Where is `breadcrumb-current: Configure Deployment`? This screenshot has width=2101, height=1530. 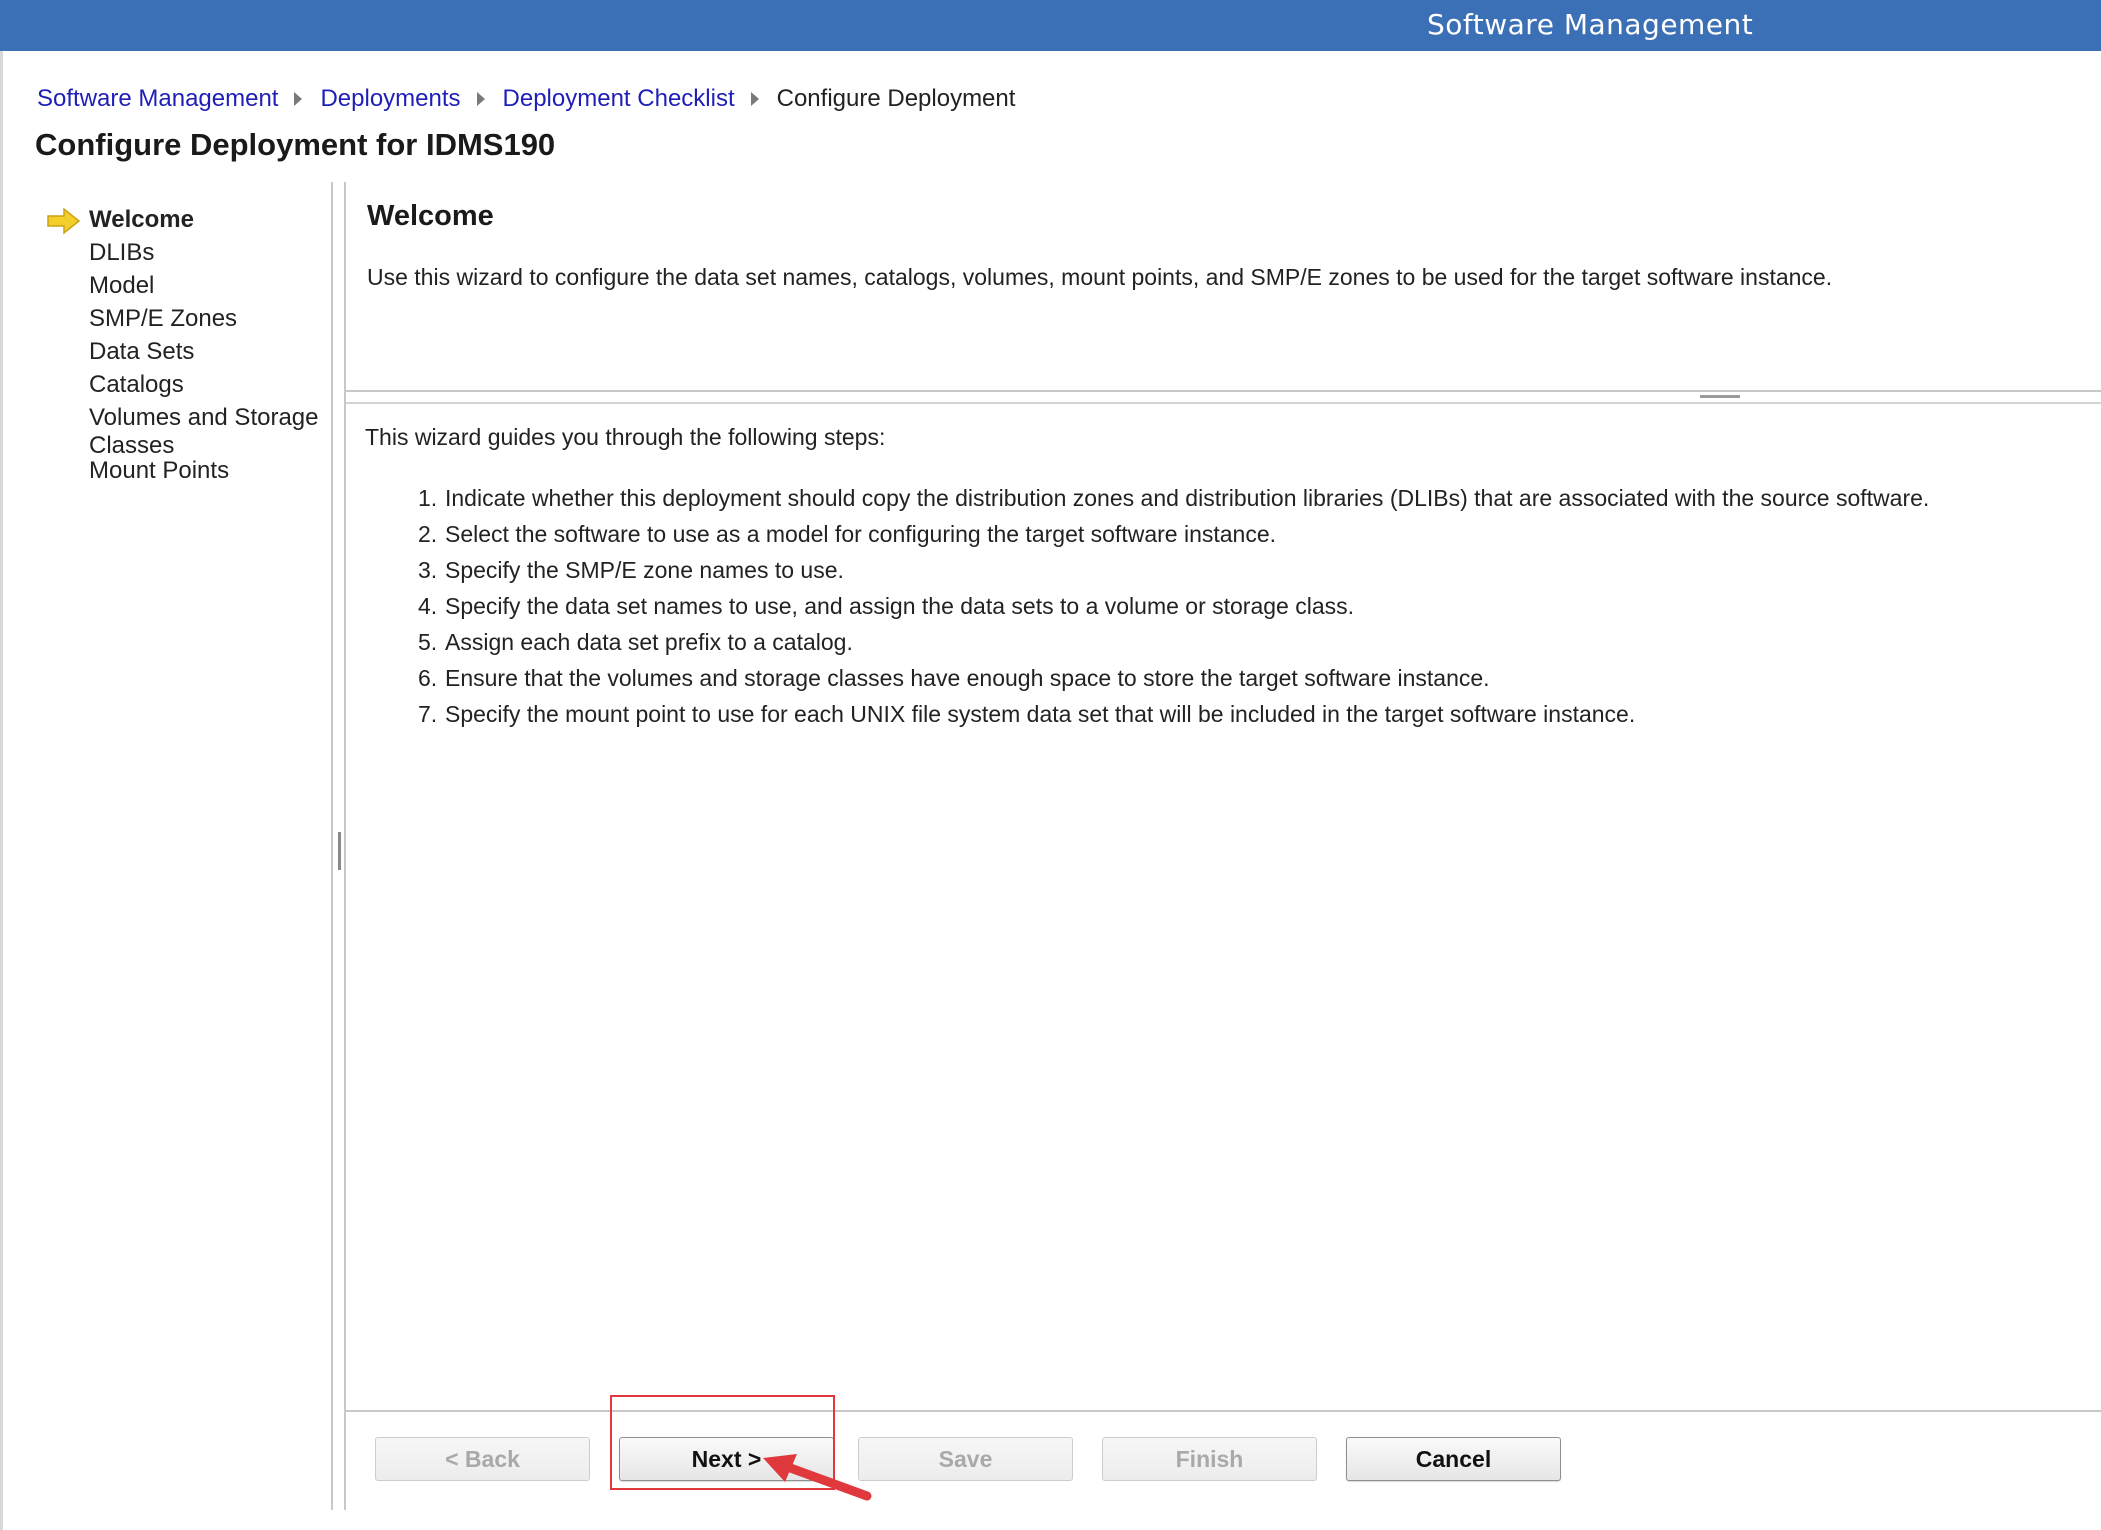 breadcrumb-current: Configure Deployment is located at coordinates (896, 98).